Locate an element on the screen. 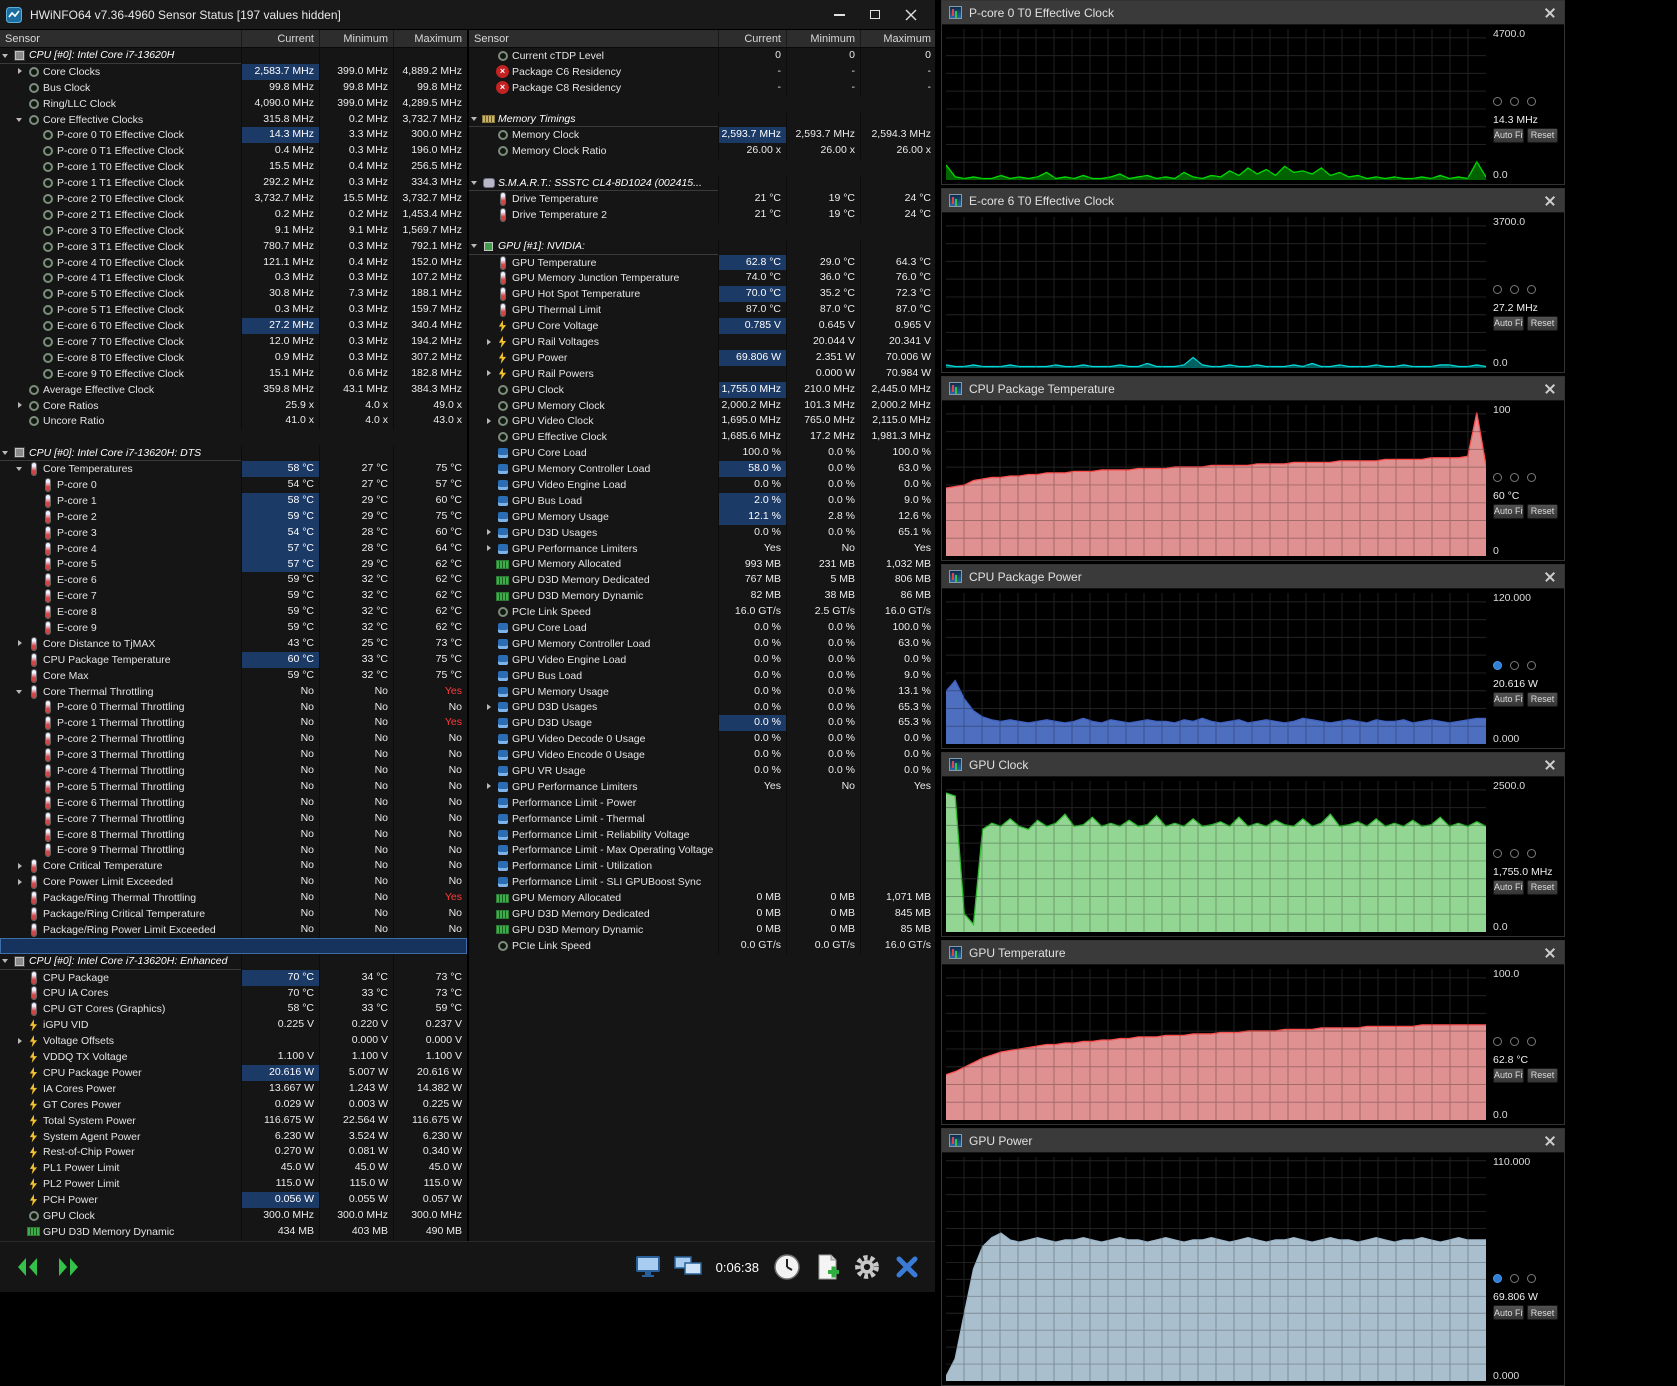 The image size is (1677, 1386). settings-button is located at coordinates (867, 1267).